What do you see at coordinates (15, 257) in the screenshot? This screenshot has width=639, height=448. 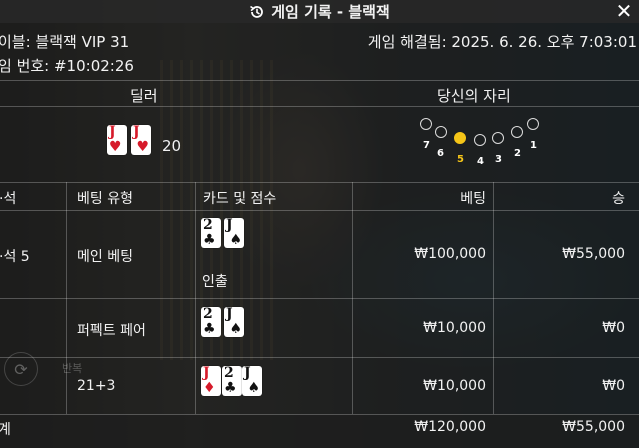 I see `seat-cell: ·석 5` at bounding box center [15, 257].